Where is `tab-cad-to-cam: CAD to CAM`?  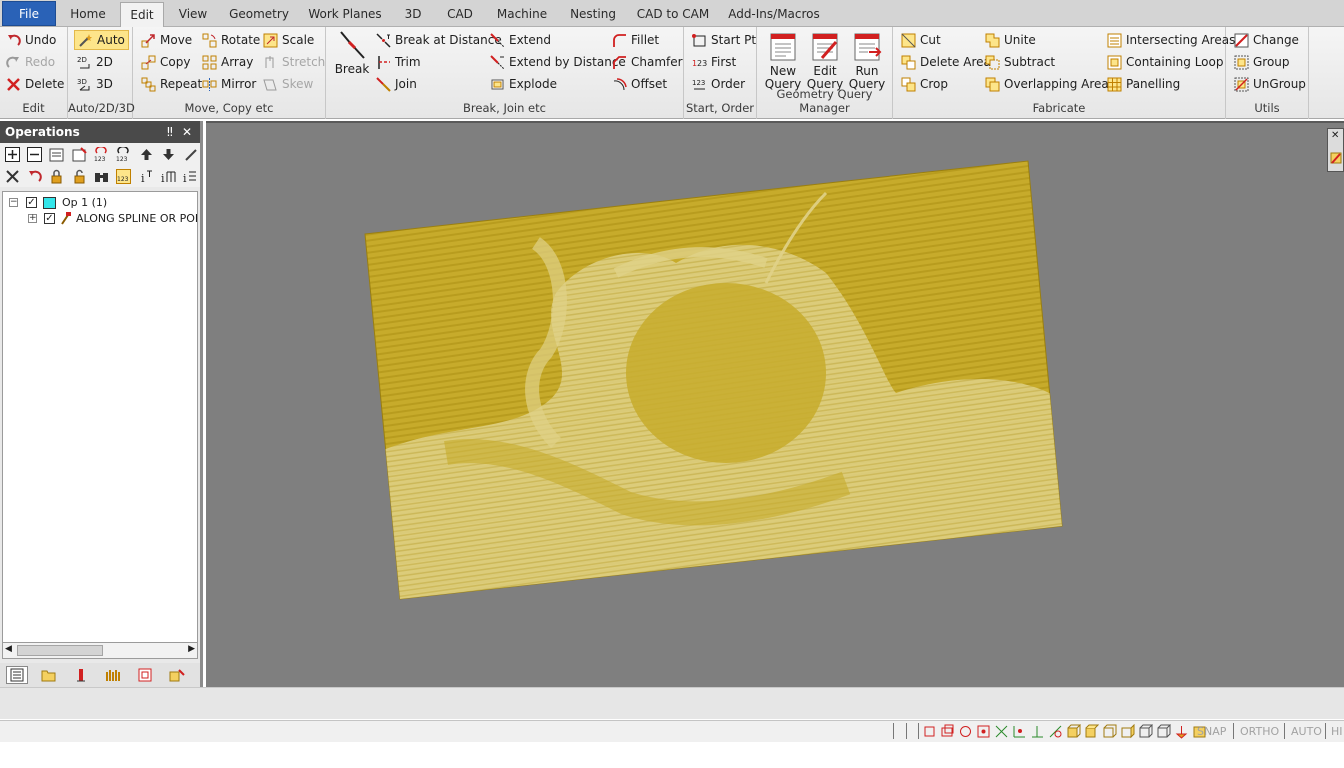
tab-cad-to-cam: CAD to CAM is located at coordinates (673, 14).